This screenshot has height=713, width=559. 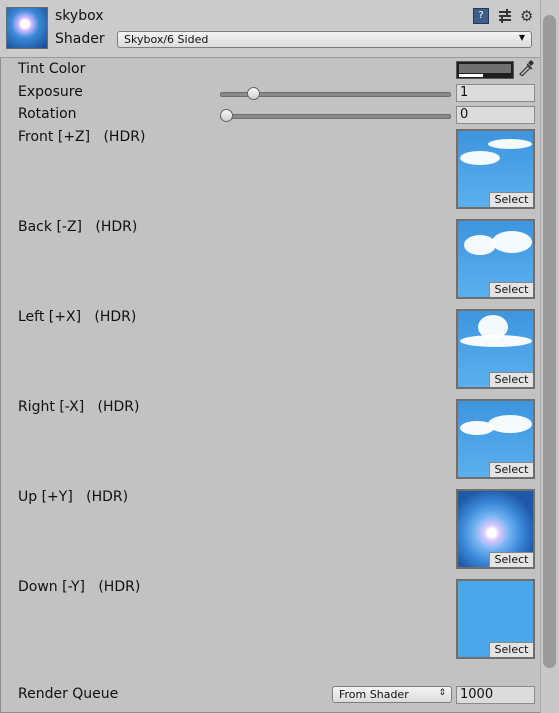 What do you see at coordinates (27, 28) in the screenshot?
I see `material-preview-icon` at bounding box center [27, 28].